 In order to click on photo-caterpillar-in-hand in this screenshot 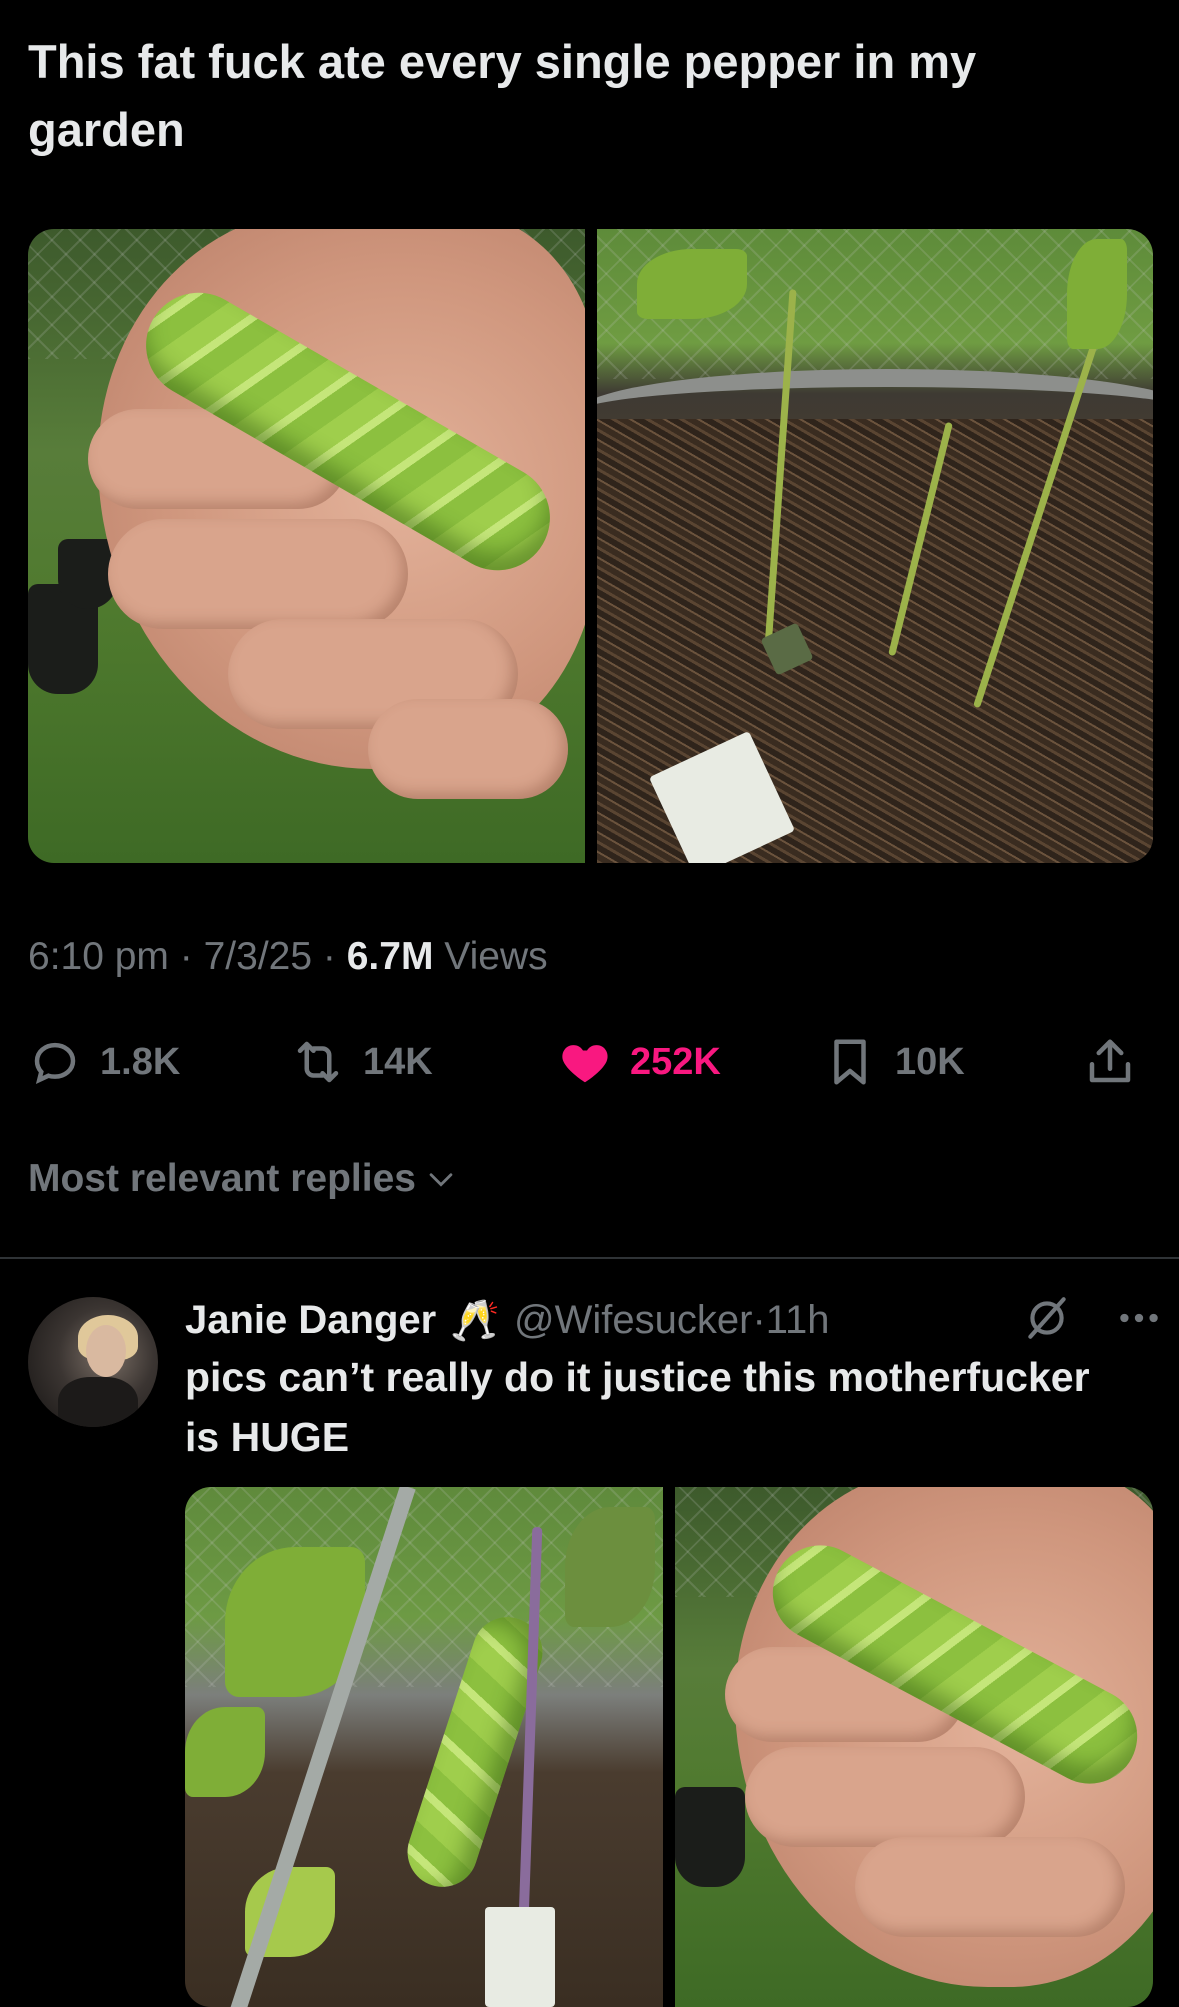, I will do `click(306, 546)`.